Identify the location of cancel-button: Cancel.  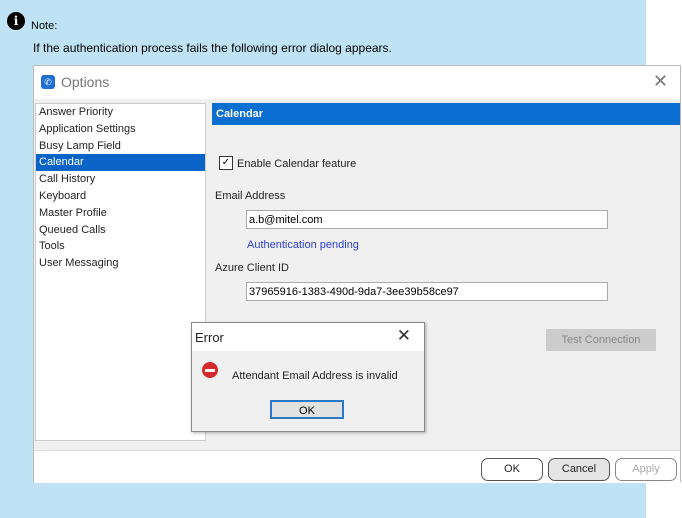
(579, 469).